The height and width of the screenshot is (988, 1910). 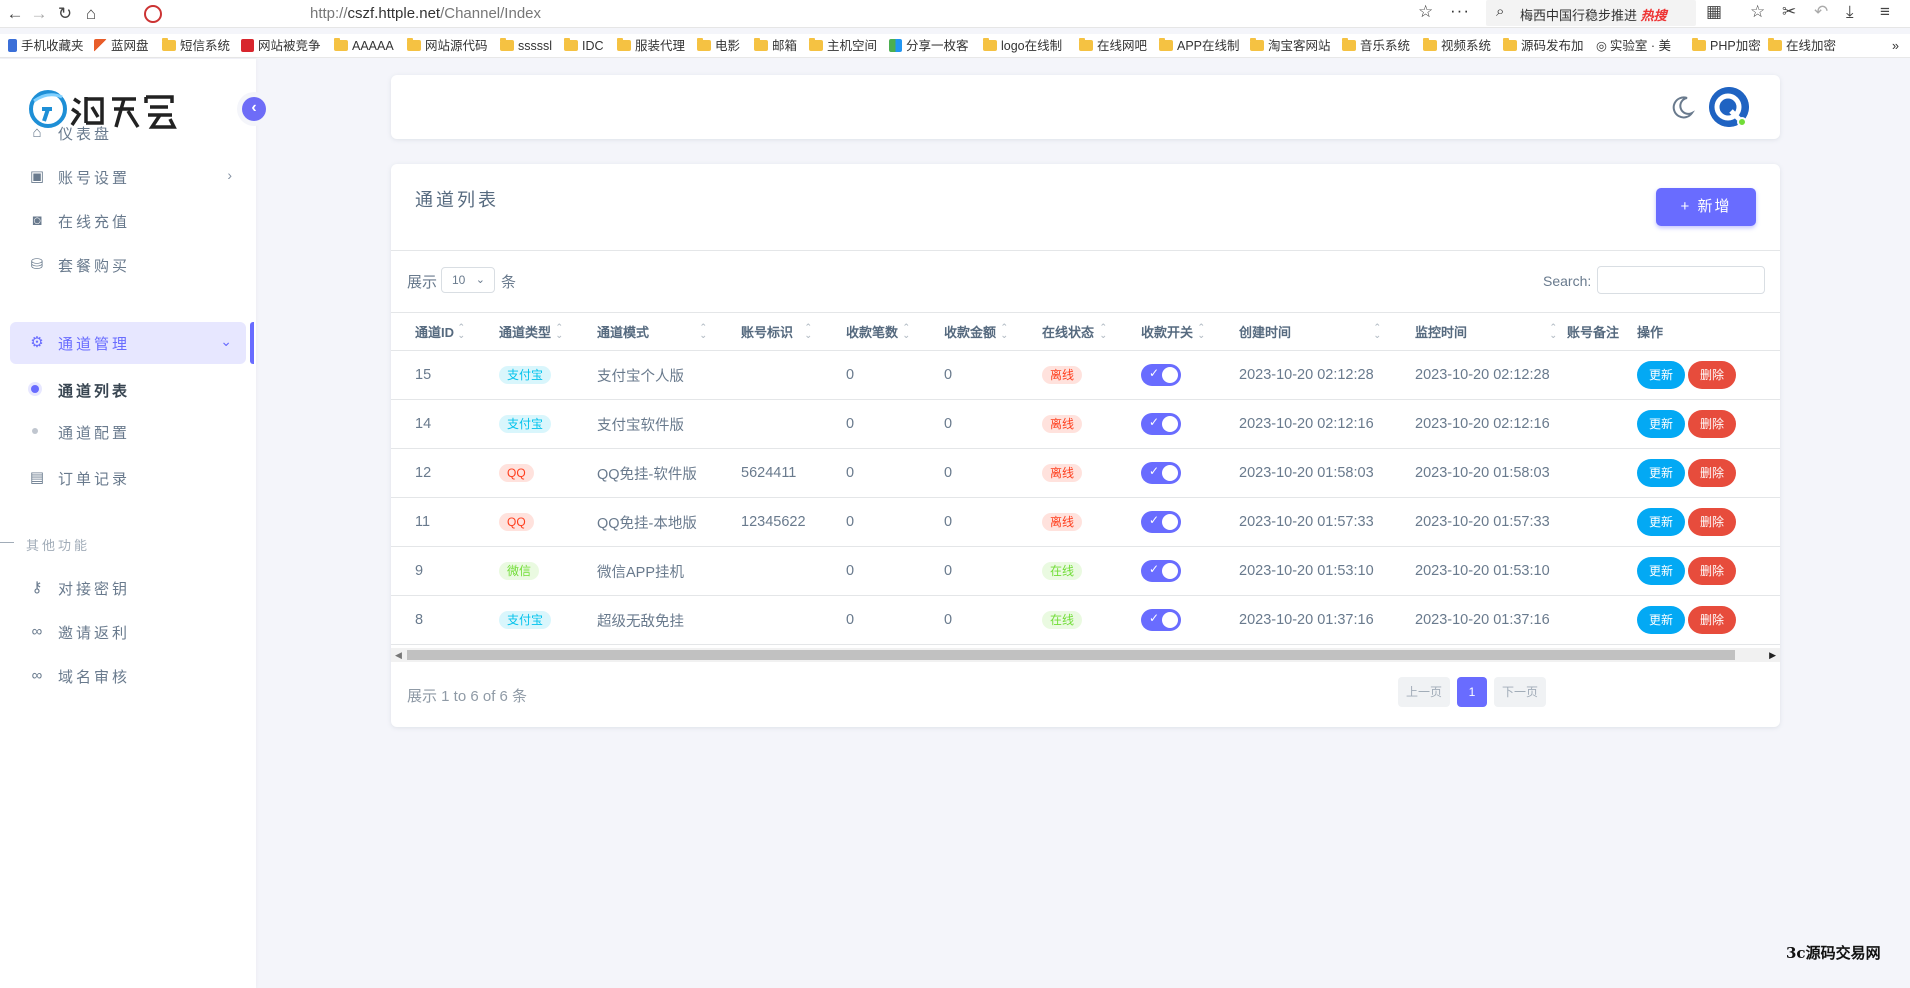 I want to click on browser-search-box: ⌕ 梅西中国行稳步推进 热搜, so click(x=1591, y=13).